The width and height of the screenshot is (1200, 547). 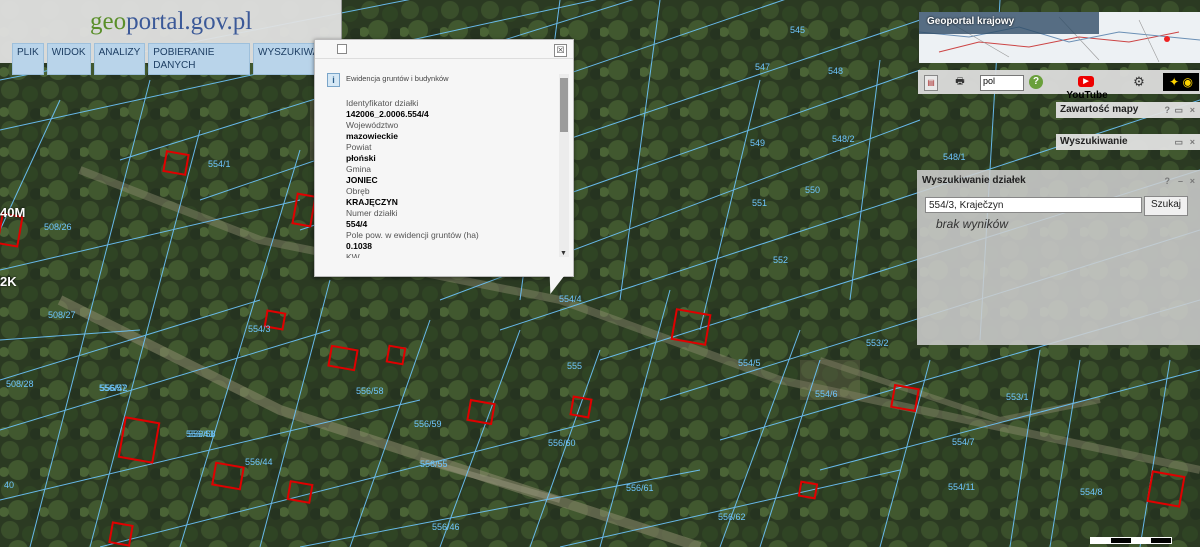 I want to click on parcel-number-label: 556/43, so click(x=200, y=434).